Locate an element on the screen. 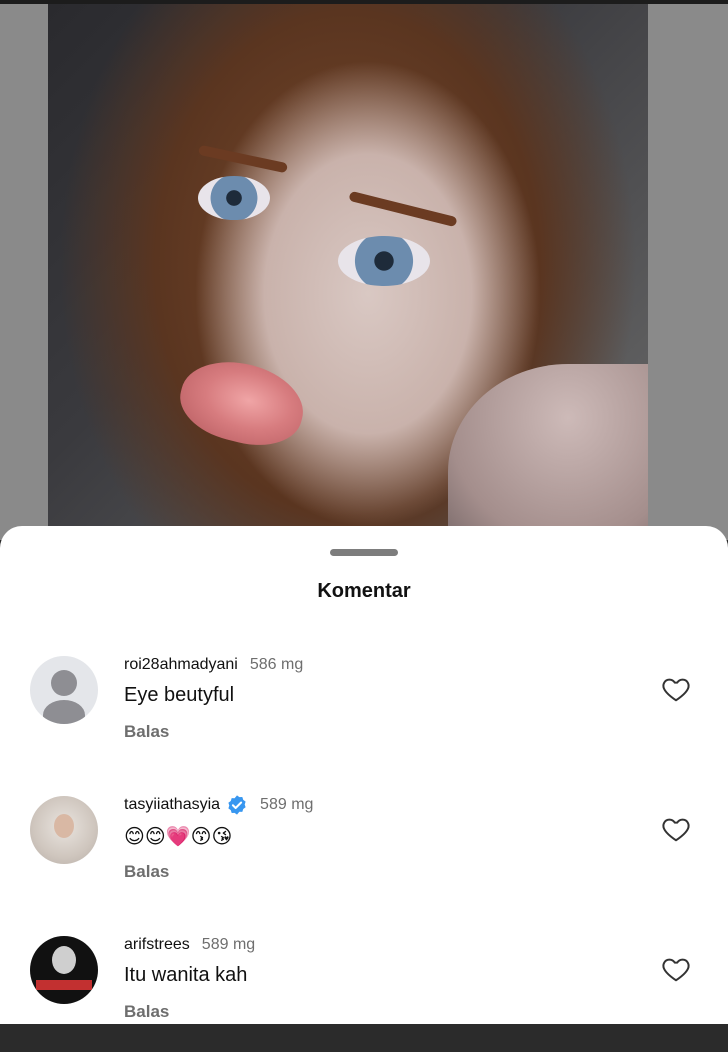 The image size is (728, 1052). comment-meta: roi28ahmadyani 586 mg is located at coordinates (213, 665).